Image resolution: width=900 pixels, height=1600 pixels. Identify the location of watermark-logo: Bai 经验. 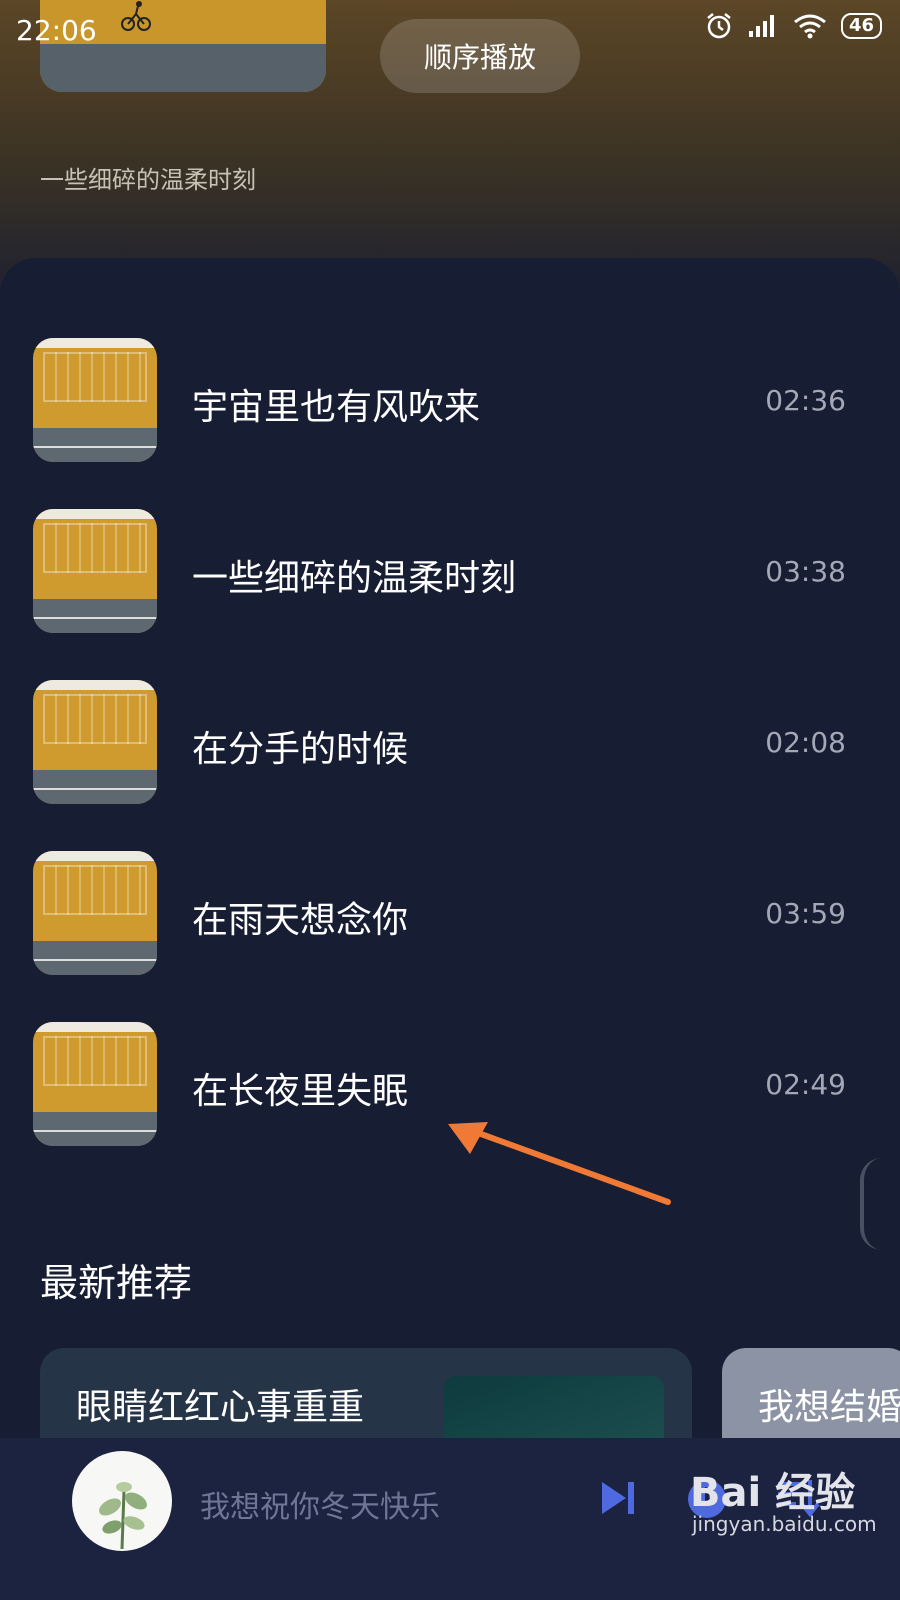
(773, 1493).